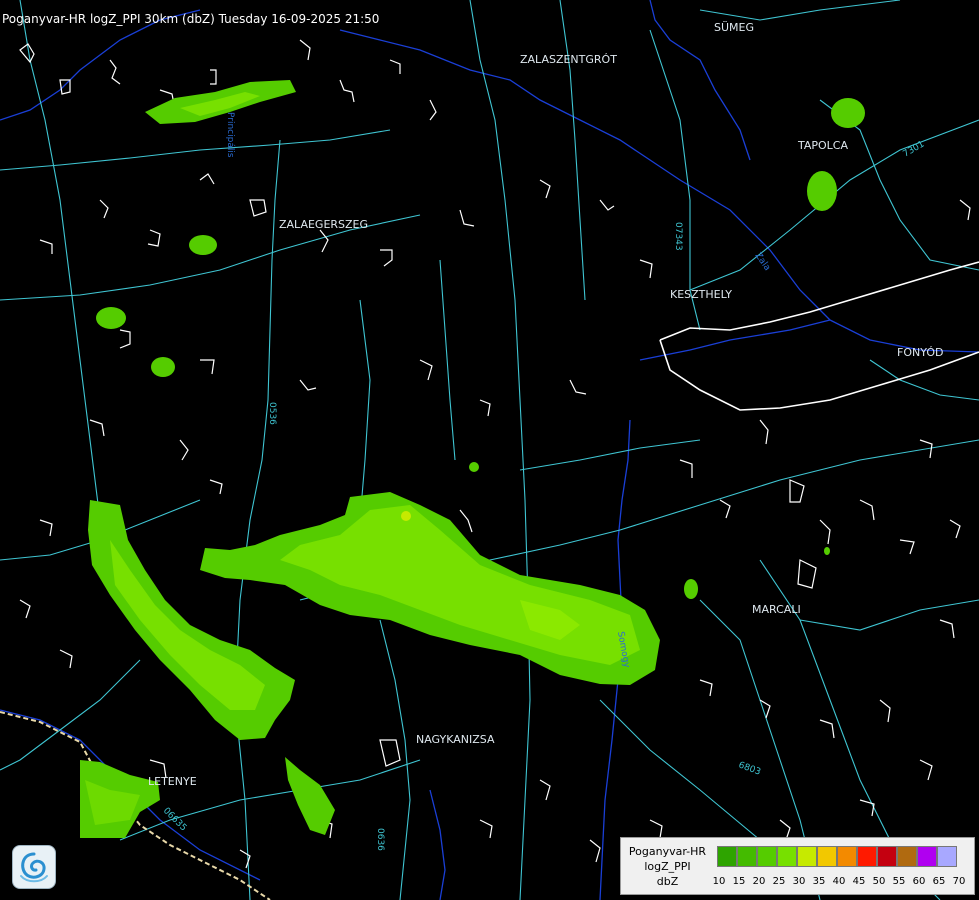  I want to click on city-label: FONYÓD, so click(920, 352).